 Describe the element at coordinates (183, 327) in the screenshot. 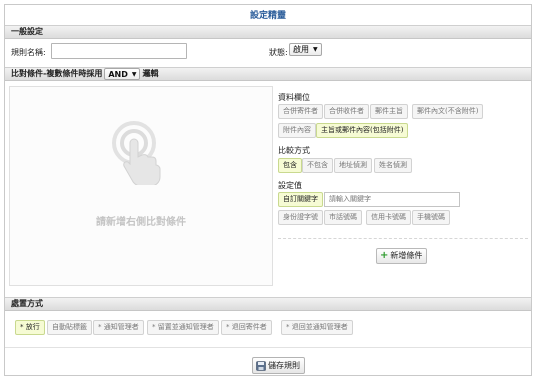

I see `action-option: * 留置並通知管理者` at that location.